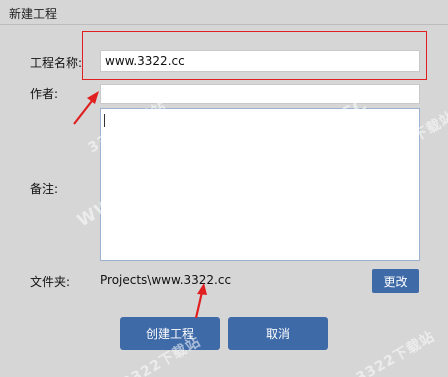  I want to click on highlight-box, so click(254, 55).